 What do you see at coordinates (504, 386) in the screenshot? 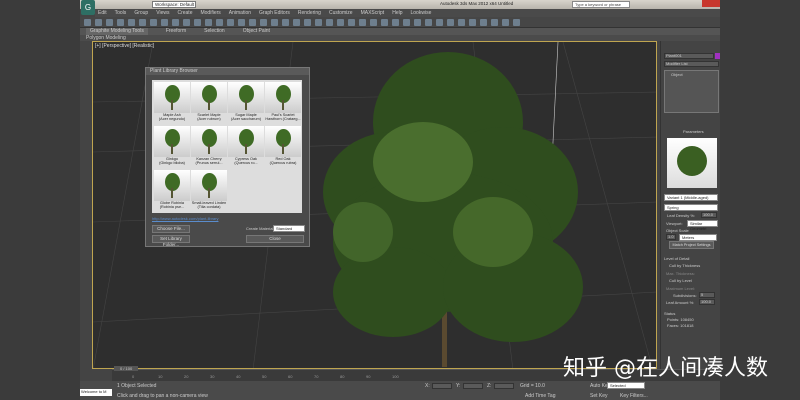
I see `z-coord-field` at bounding box center [504, 386].